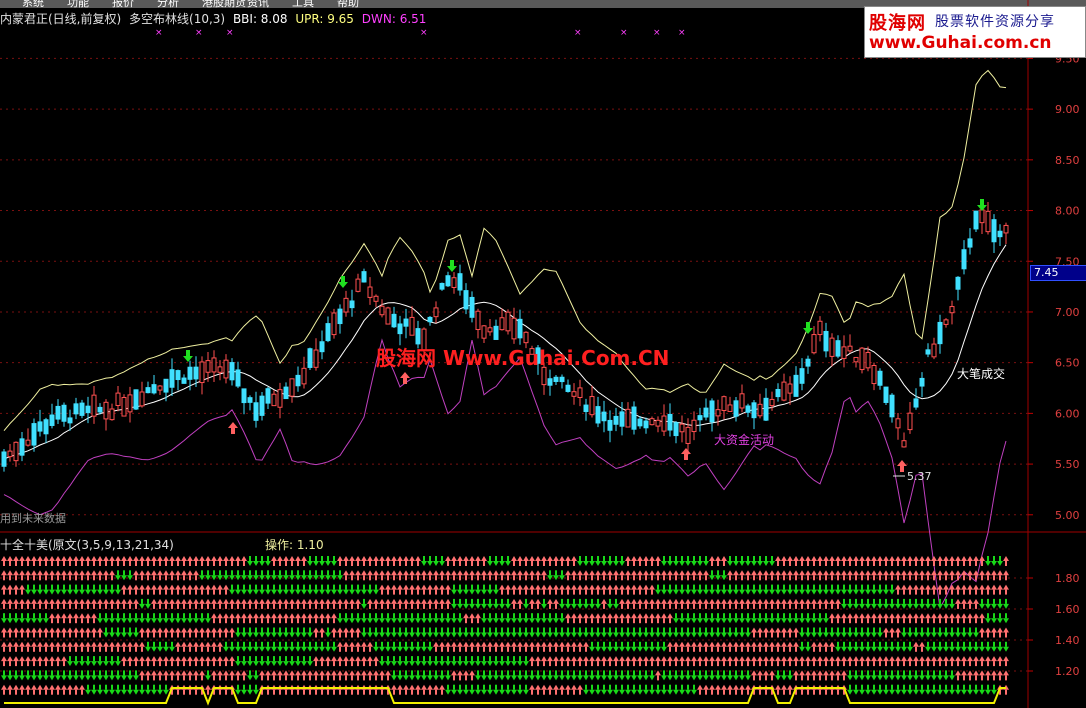  Describe the element at coordinates (1067, 640) in the screenshot. I see `indicator-axis-label: 1.40` at that location.